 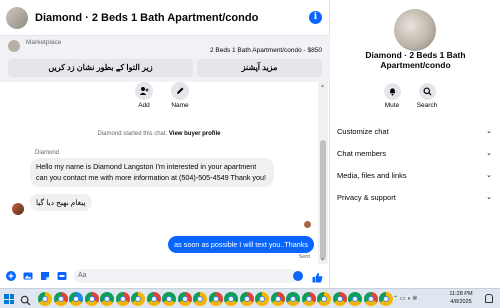 I want to click on message-scrollbar: ▲ ▼, so click(x=323, y=173).